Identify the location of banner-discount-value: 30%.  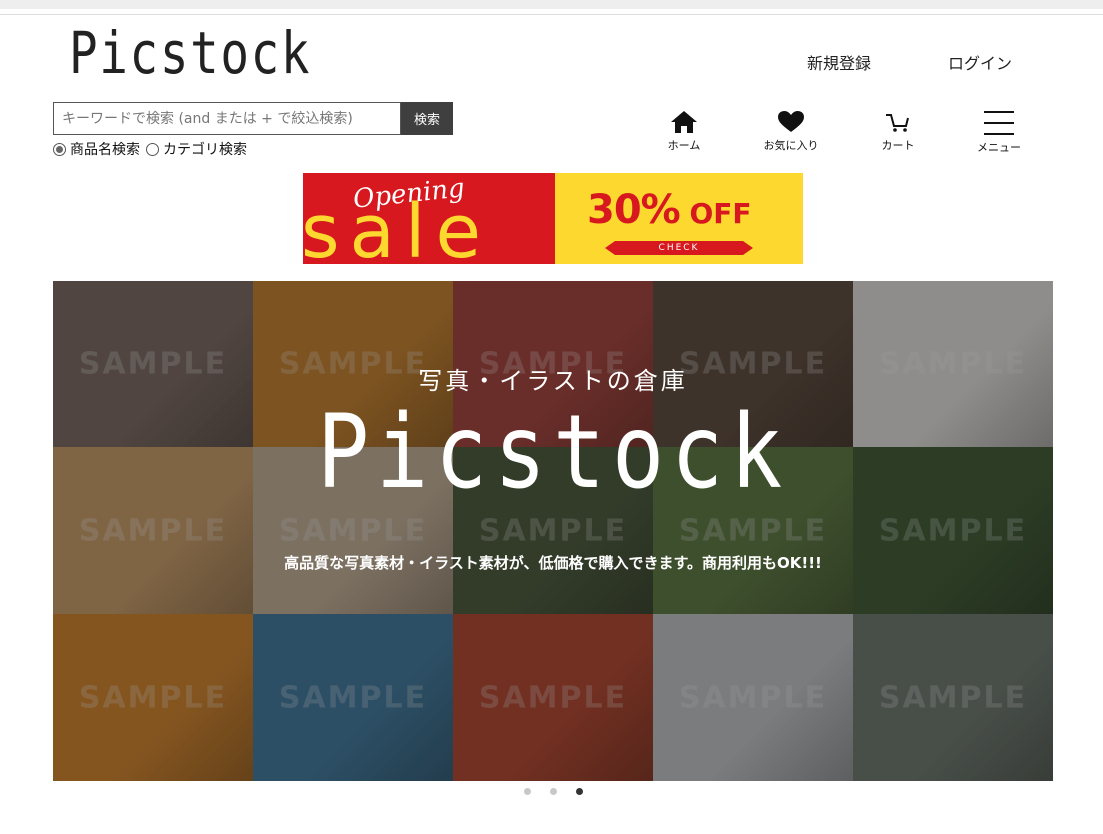
(634, 210).